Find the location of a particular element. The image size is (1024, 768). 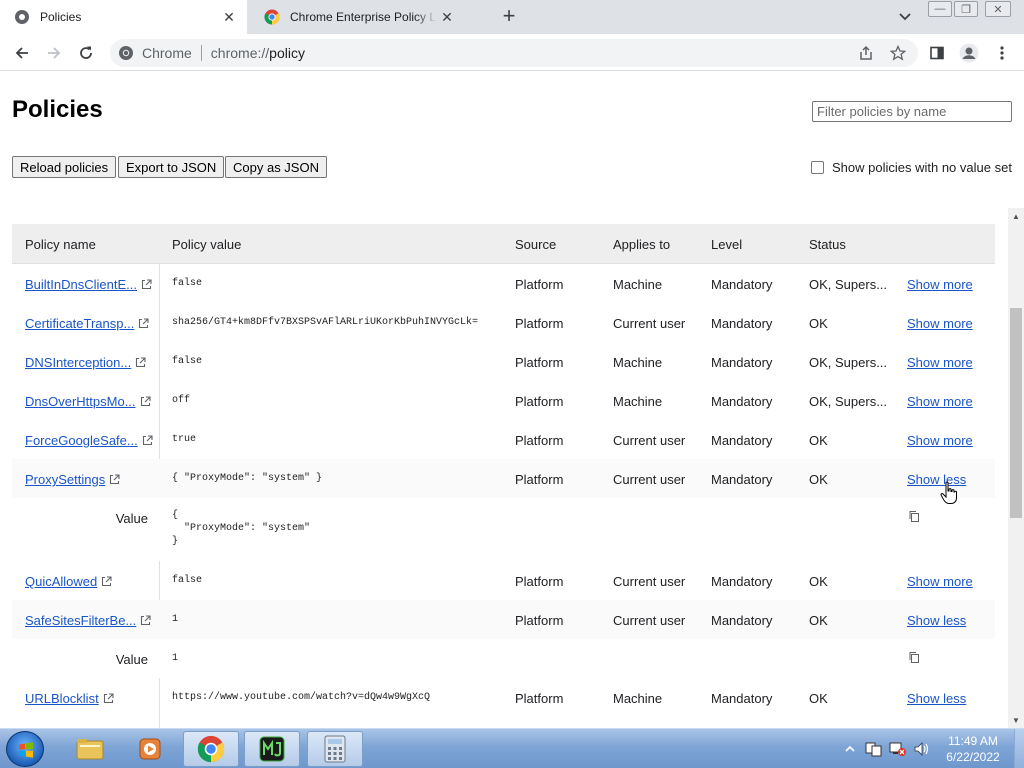

side-panel-icon is located at coordinates (937, 53).